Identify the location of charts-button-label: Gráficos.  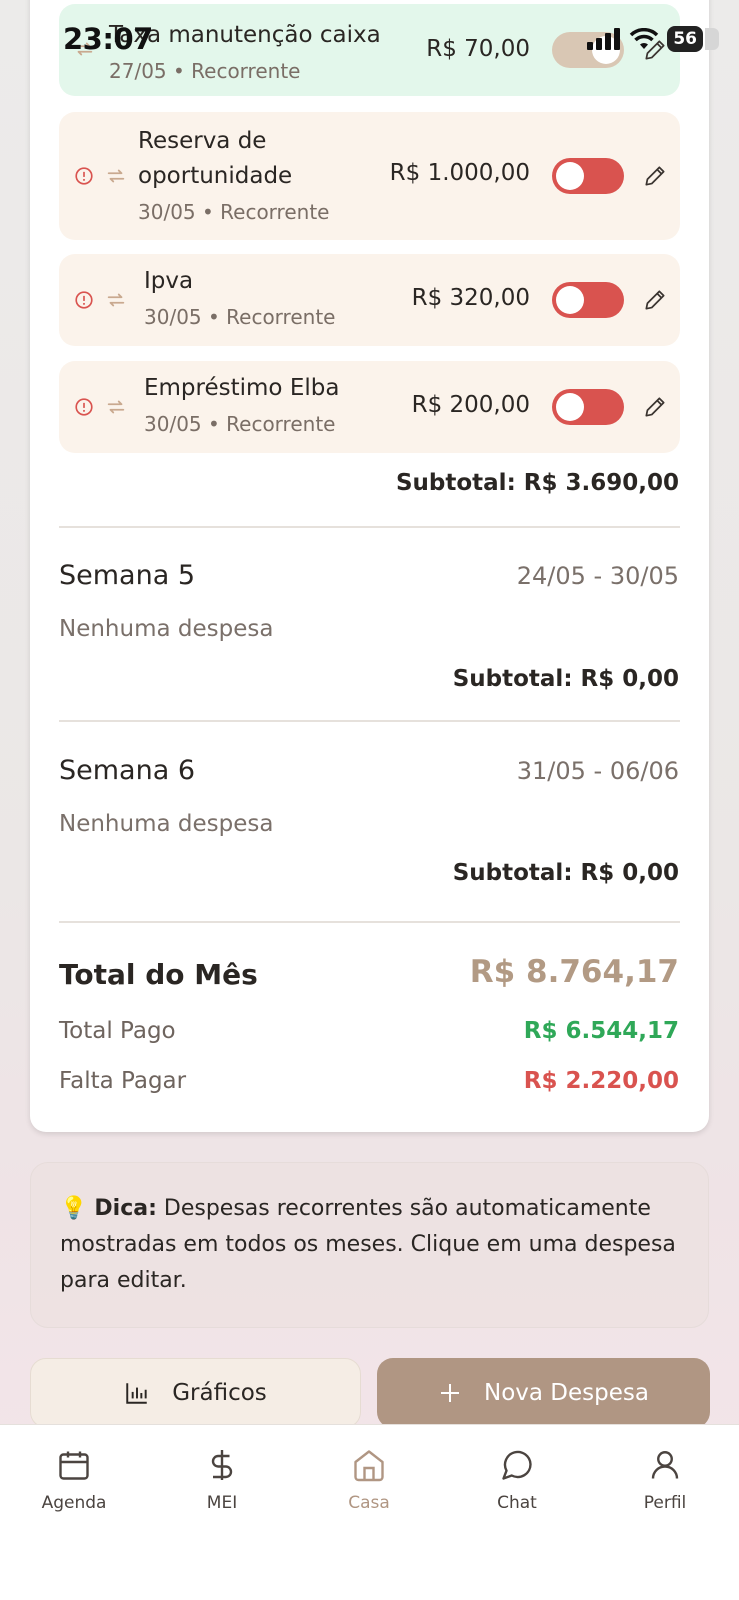
(219, 1393).